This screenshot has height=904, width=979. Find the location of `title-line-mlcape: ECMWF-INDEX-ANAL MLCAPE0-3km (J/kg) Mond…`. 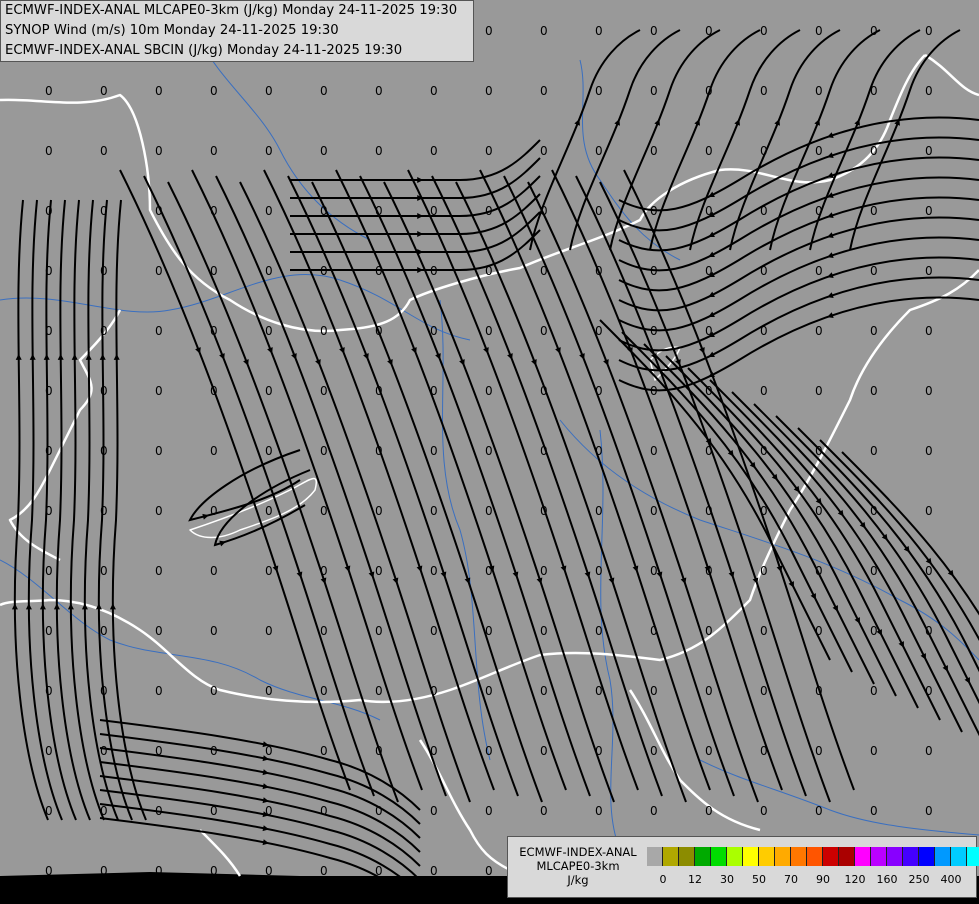

title-line-mlcape: ECMWF-INDEX-ANAL MLCAPE0-3km (J/kg) Mond… is located at coordinates (231, 10).